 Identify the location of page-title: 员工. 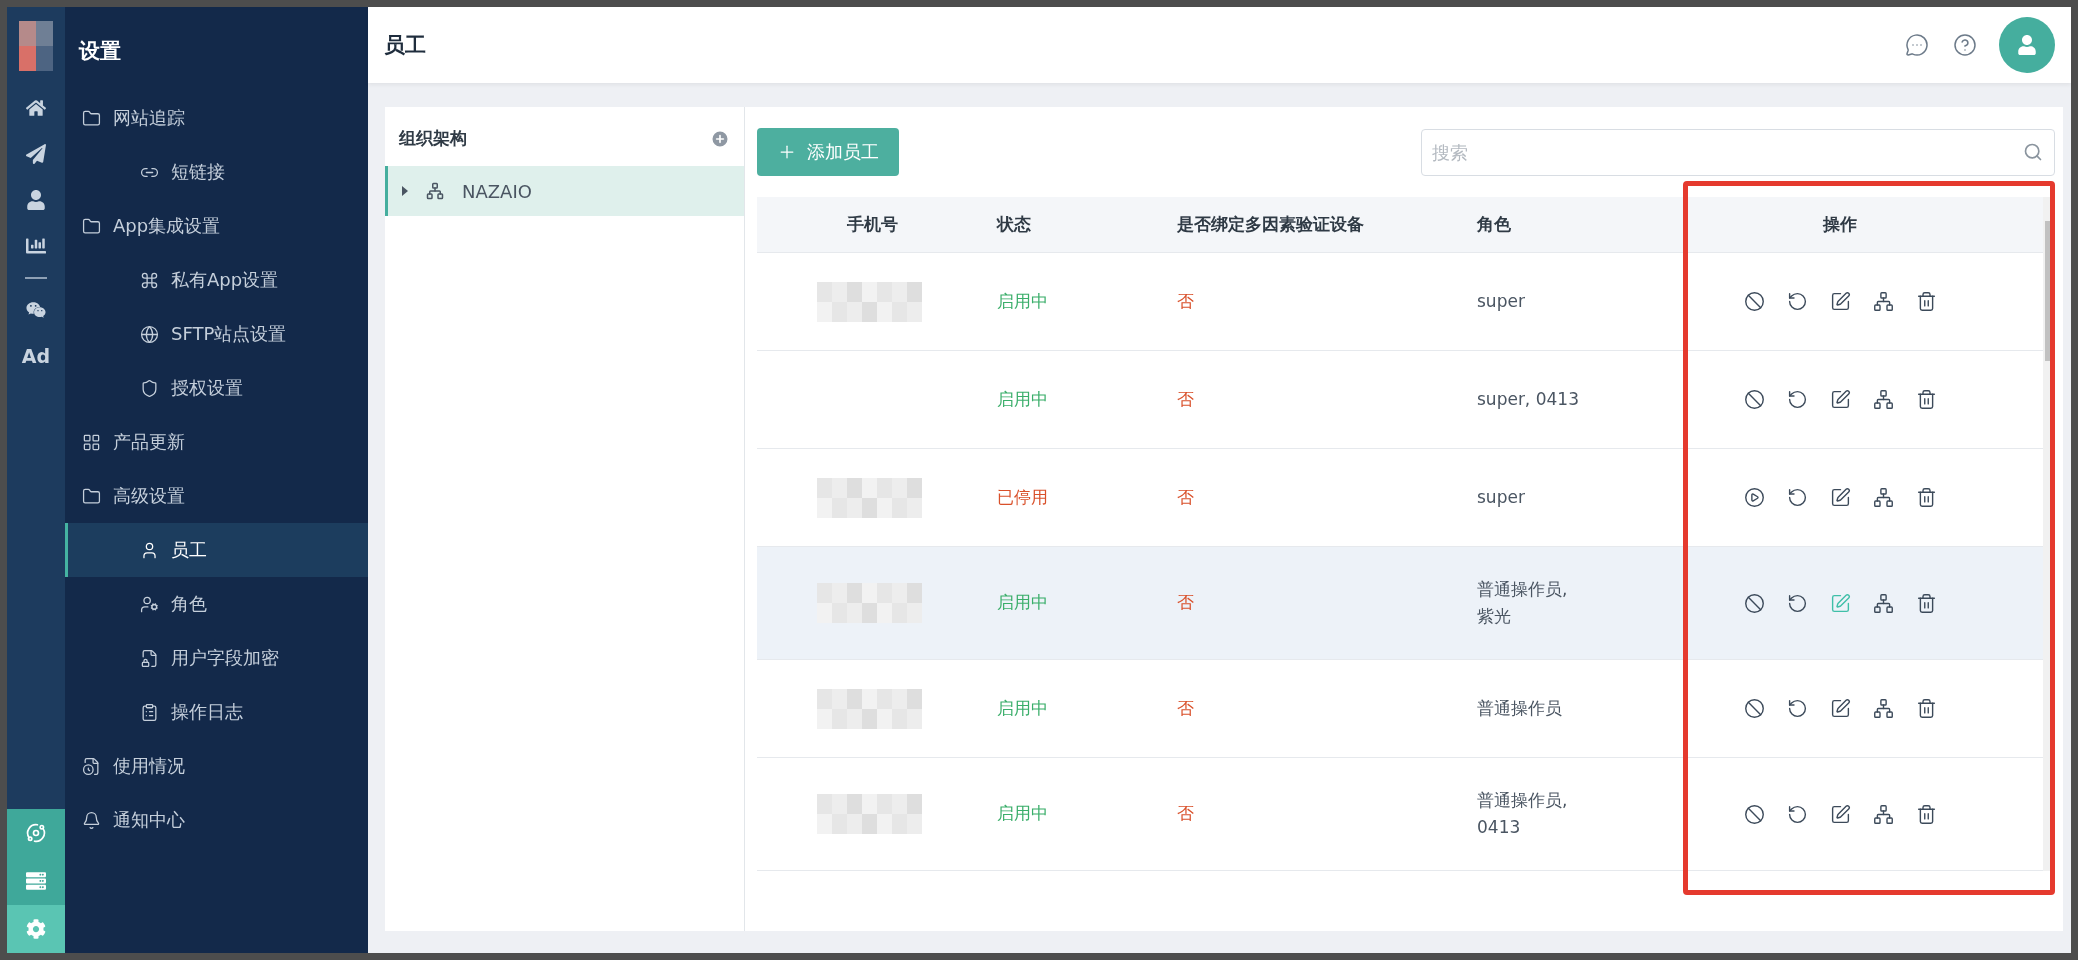
(405, 45).